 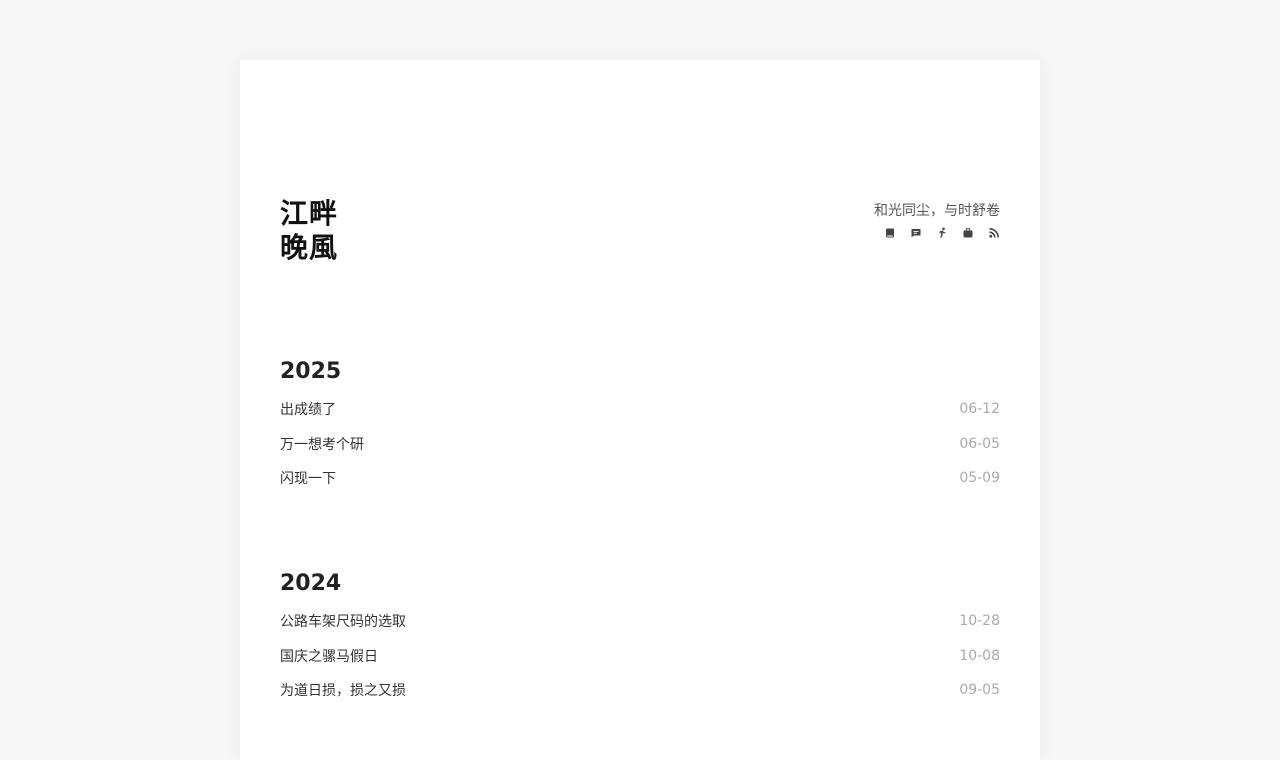 What do you see at coordinates (916, 233) in the screenshot?
I see `comment-icon` at bounding box center [916, 233].